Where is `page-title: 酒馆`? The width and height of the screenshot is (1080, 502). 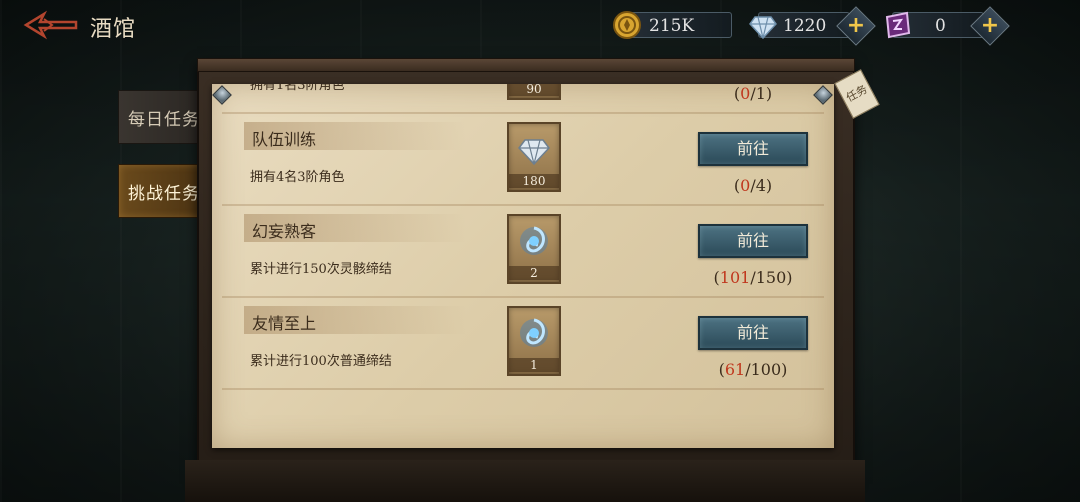 page-title: 酒馆 is located at coordinates (113, 29).